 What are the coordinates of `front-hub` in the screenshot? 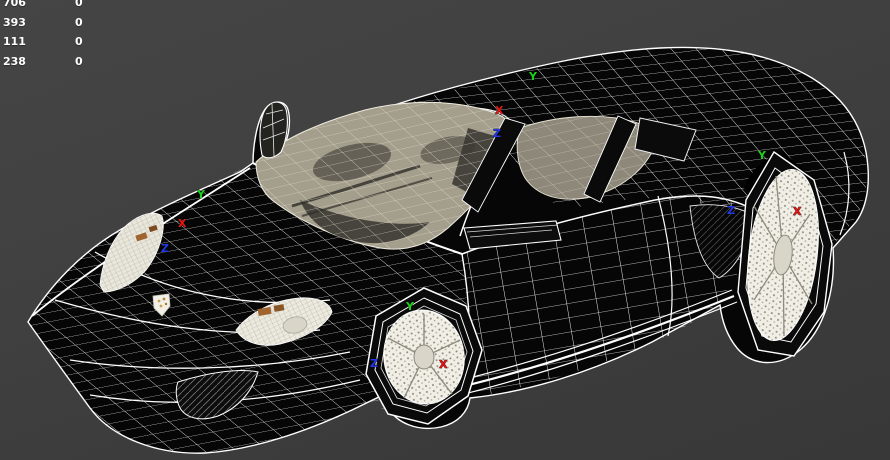 It's located at (424, 357).